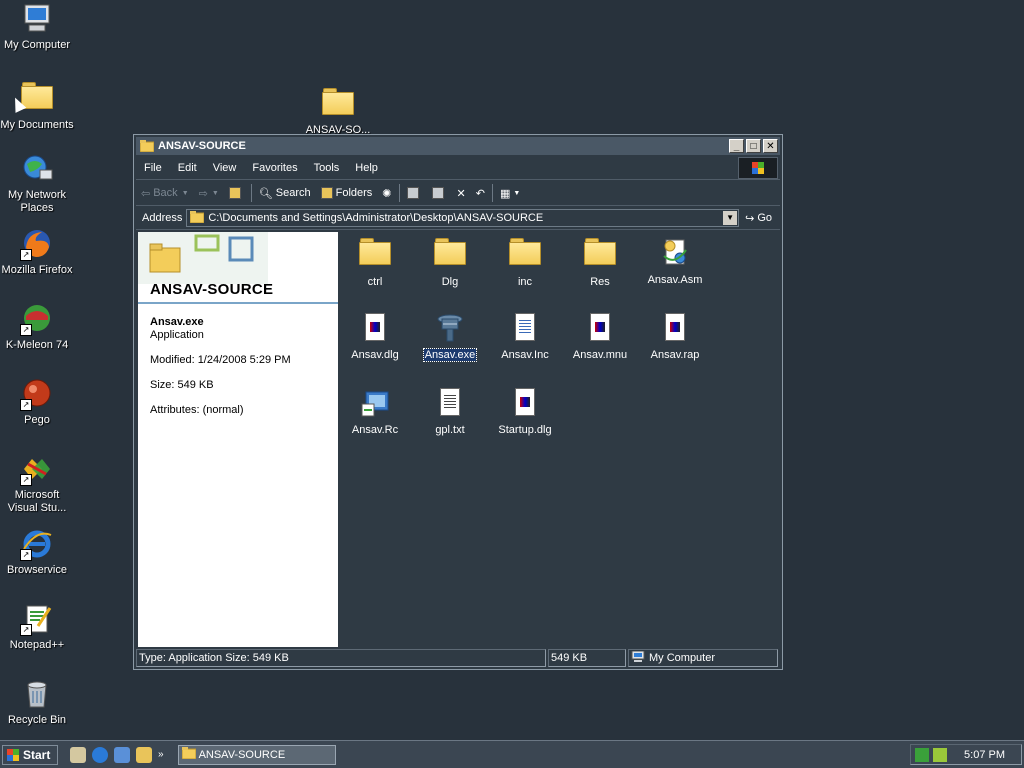 Image resolution: width=1024 pixels, height=768 pixels. I want to click on computer-icon, so click(638, 658).